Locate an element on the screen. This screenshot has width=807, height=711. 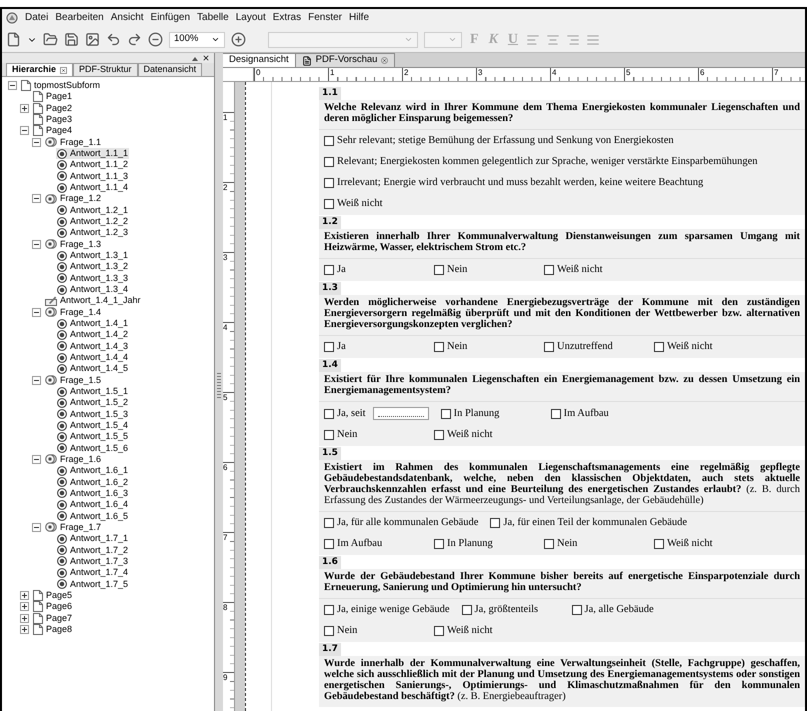
redo-icon is located at coordinates (134, 39).